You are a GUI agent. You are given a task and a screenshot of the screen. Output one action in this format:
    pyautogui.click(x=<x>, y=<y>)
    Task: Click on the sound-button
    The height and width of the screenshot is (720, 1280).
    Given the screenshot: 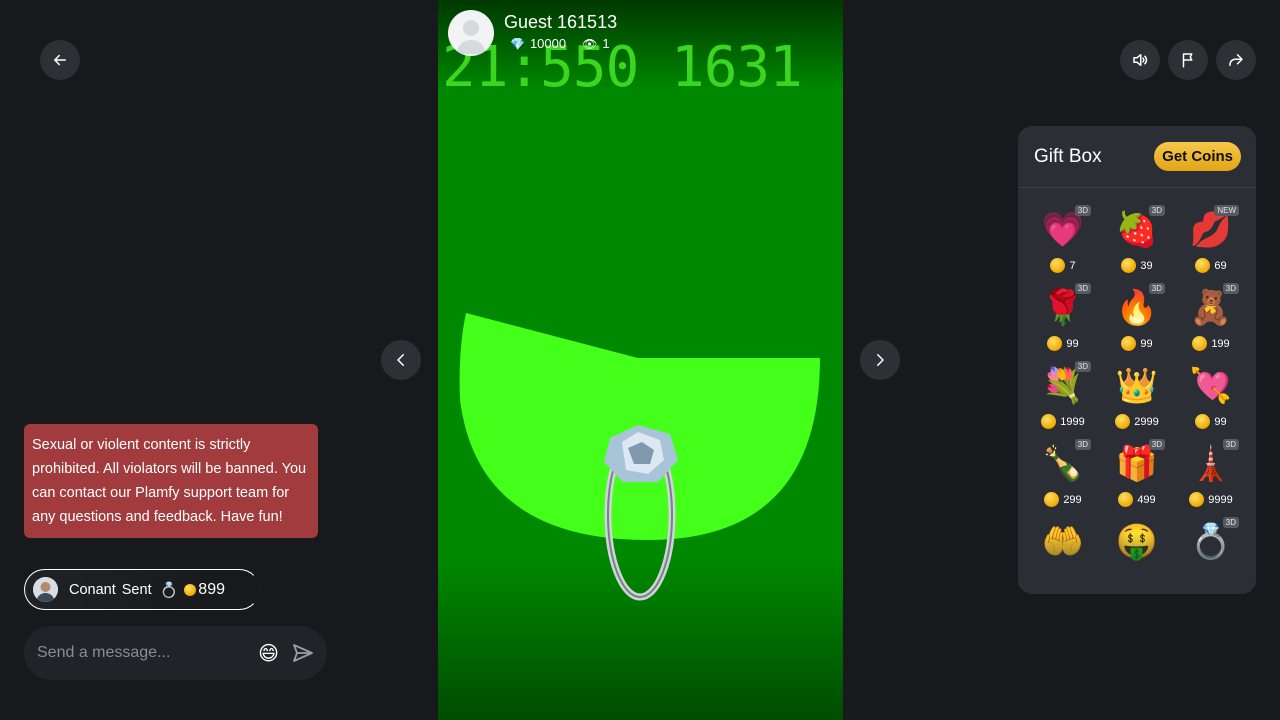 What is the action you would take?
    pyautogui.click(x=1140, y=60)
    